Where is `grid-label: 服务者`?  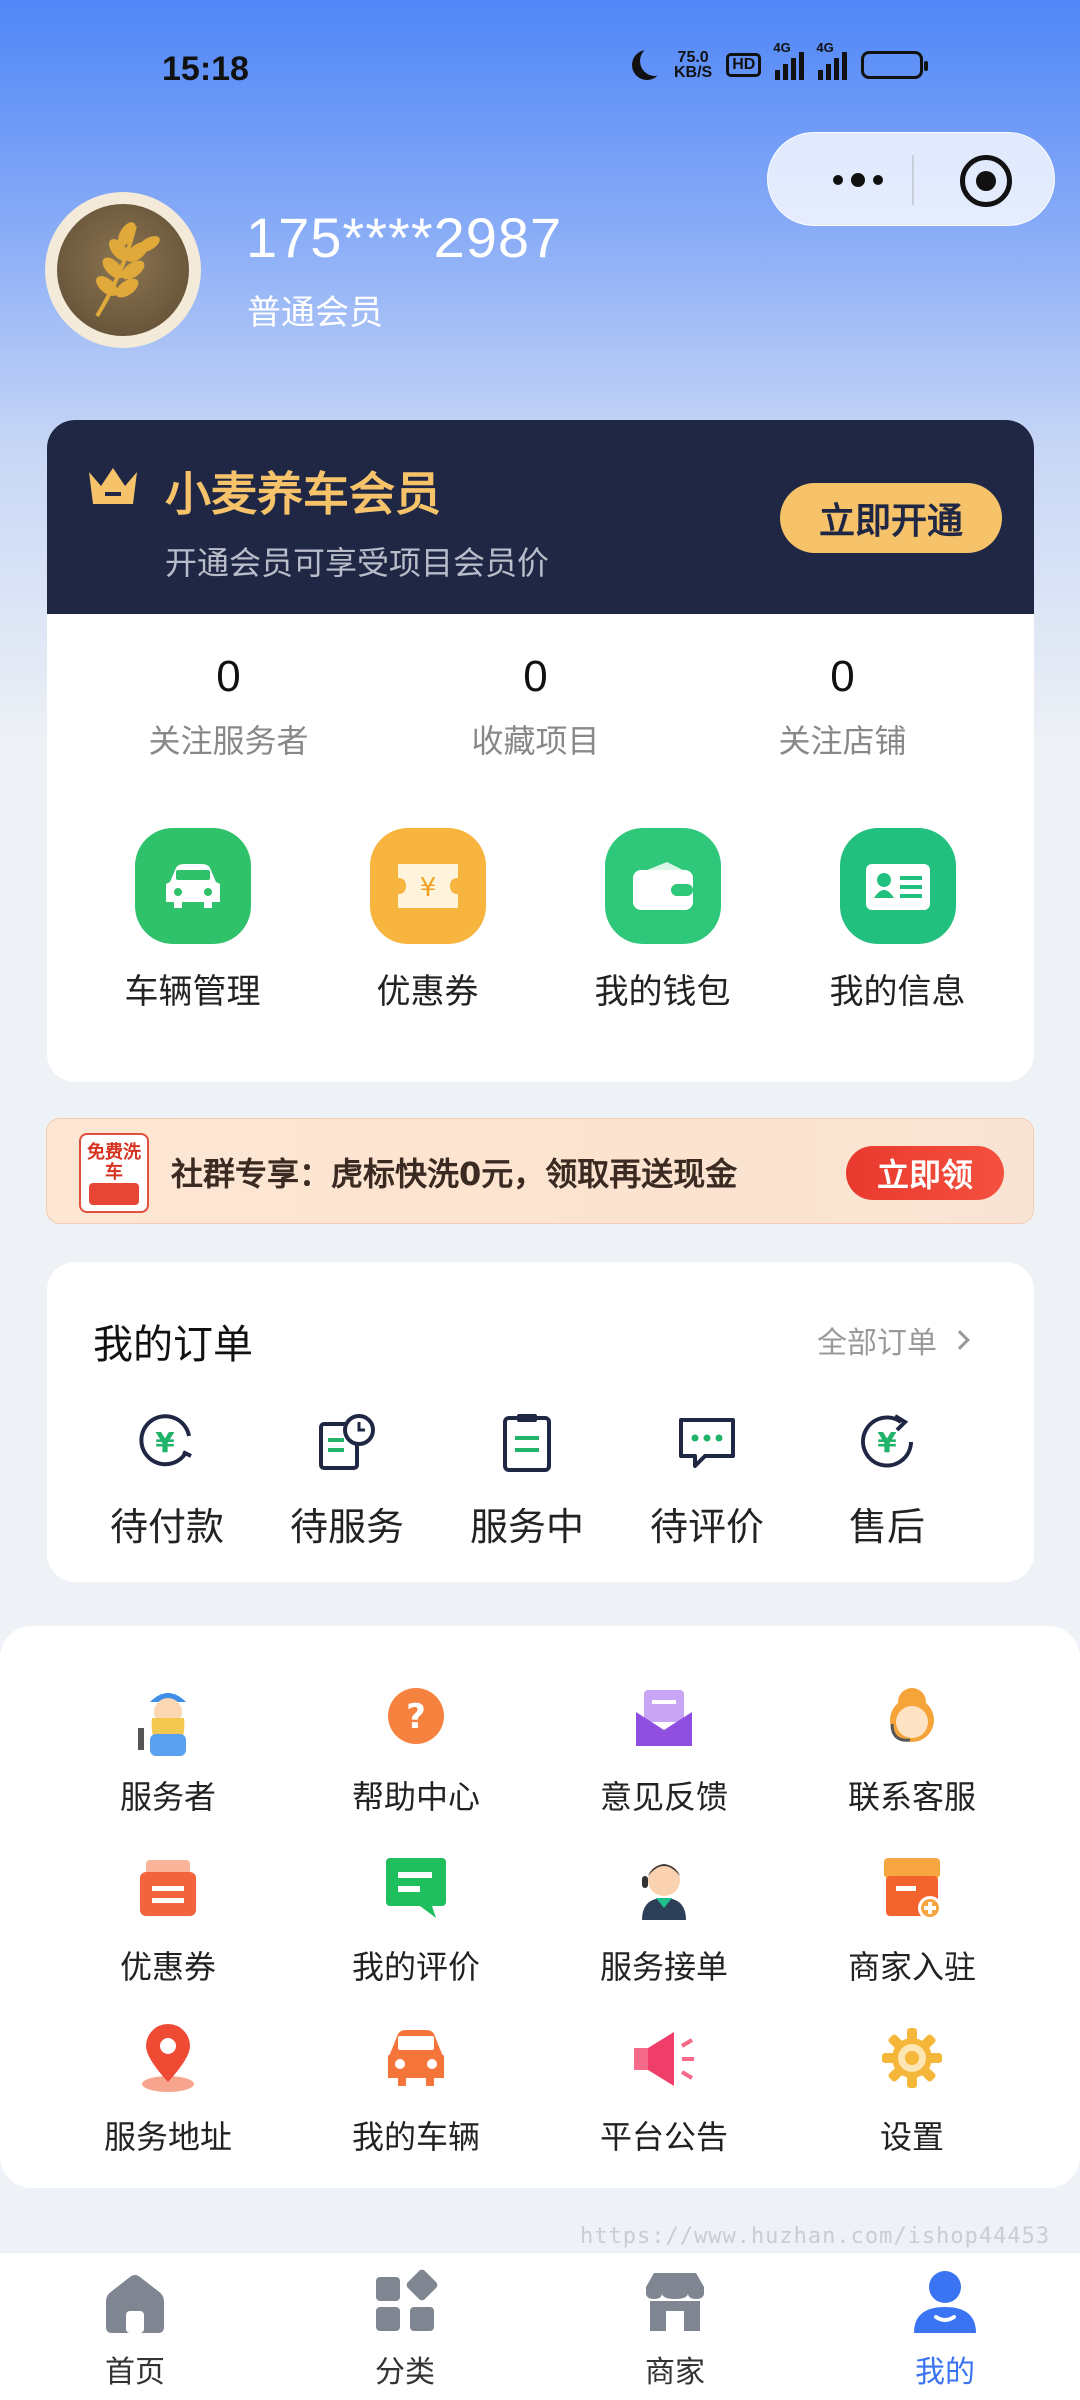
grid-label: 服务者 is located at coordinates (167, 1797).